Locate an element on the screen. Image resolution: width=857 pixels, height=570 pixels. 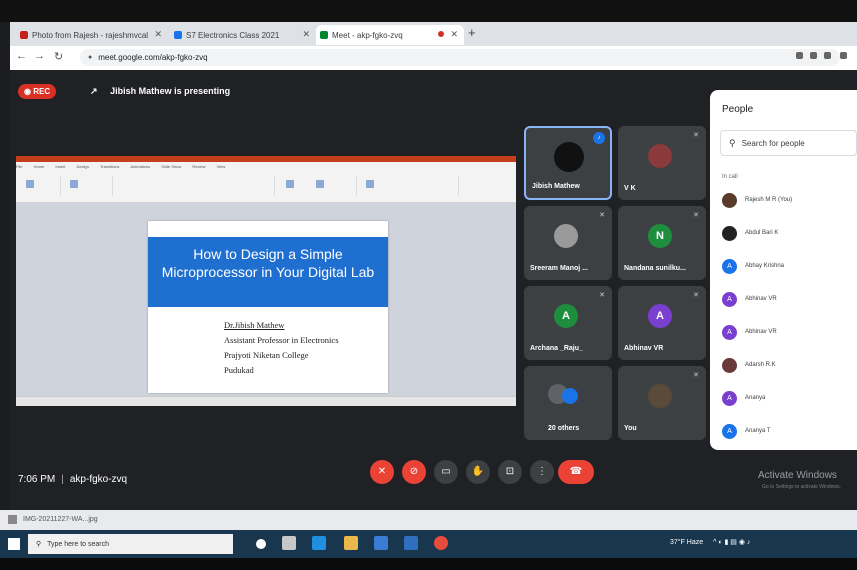
tab-label: S7 Electronics Class 2021 is located at coordinates (233, 35).